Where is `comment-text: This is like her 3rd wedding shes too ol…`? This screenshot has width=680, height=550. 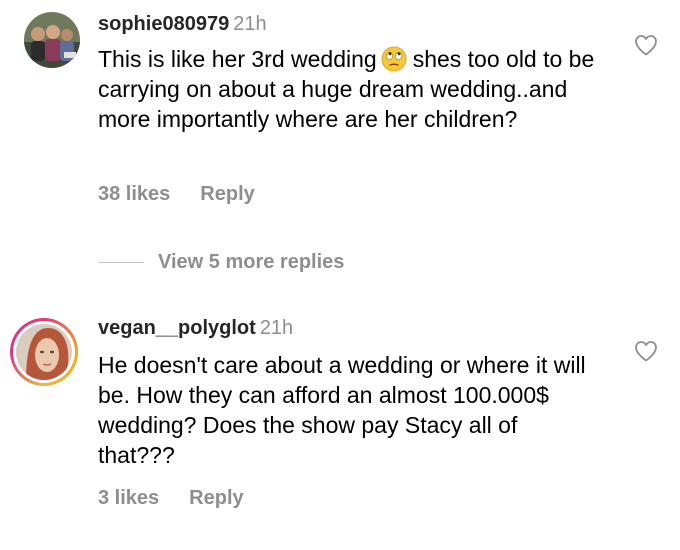 comment-text: This is like her 3rd wedding shes too ol… is located at coordinates (348, 89).